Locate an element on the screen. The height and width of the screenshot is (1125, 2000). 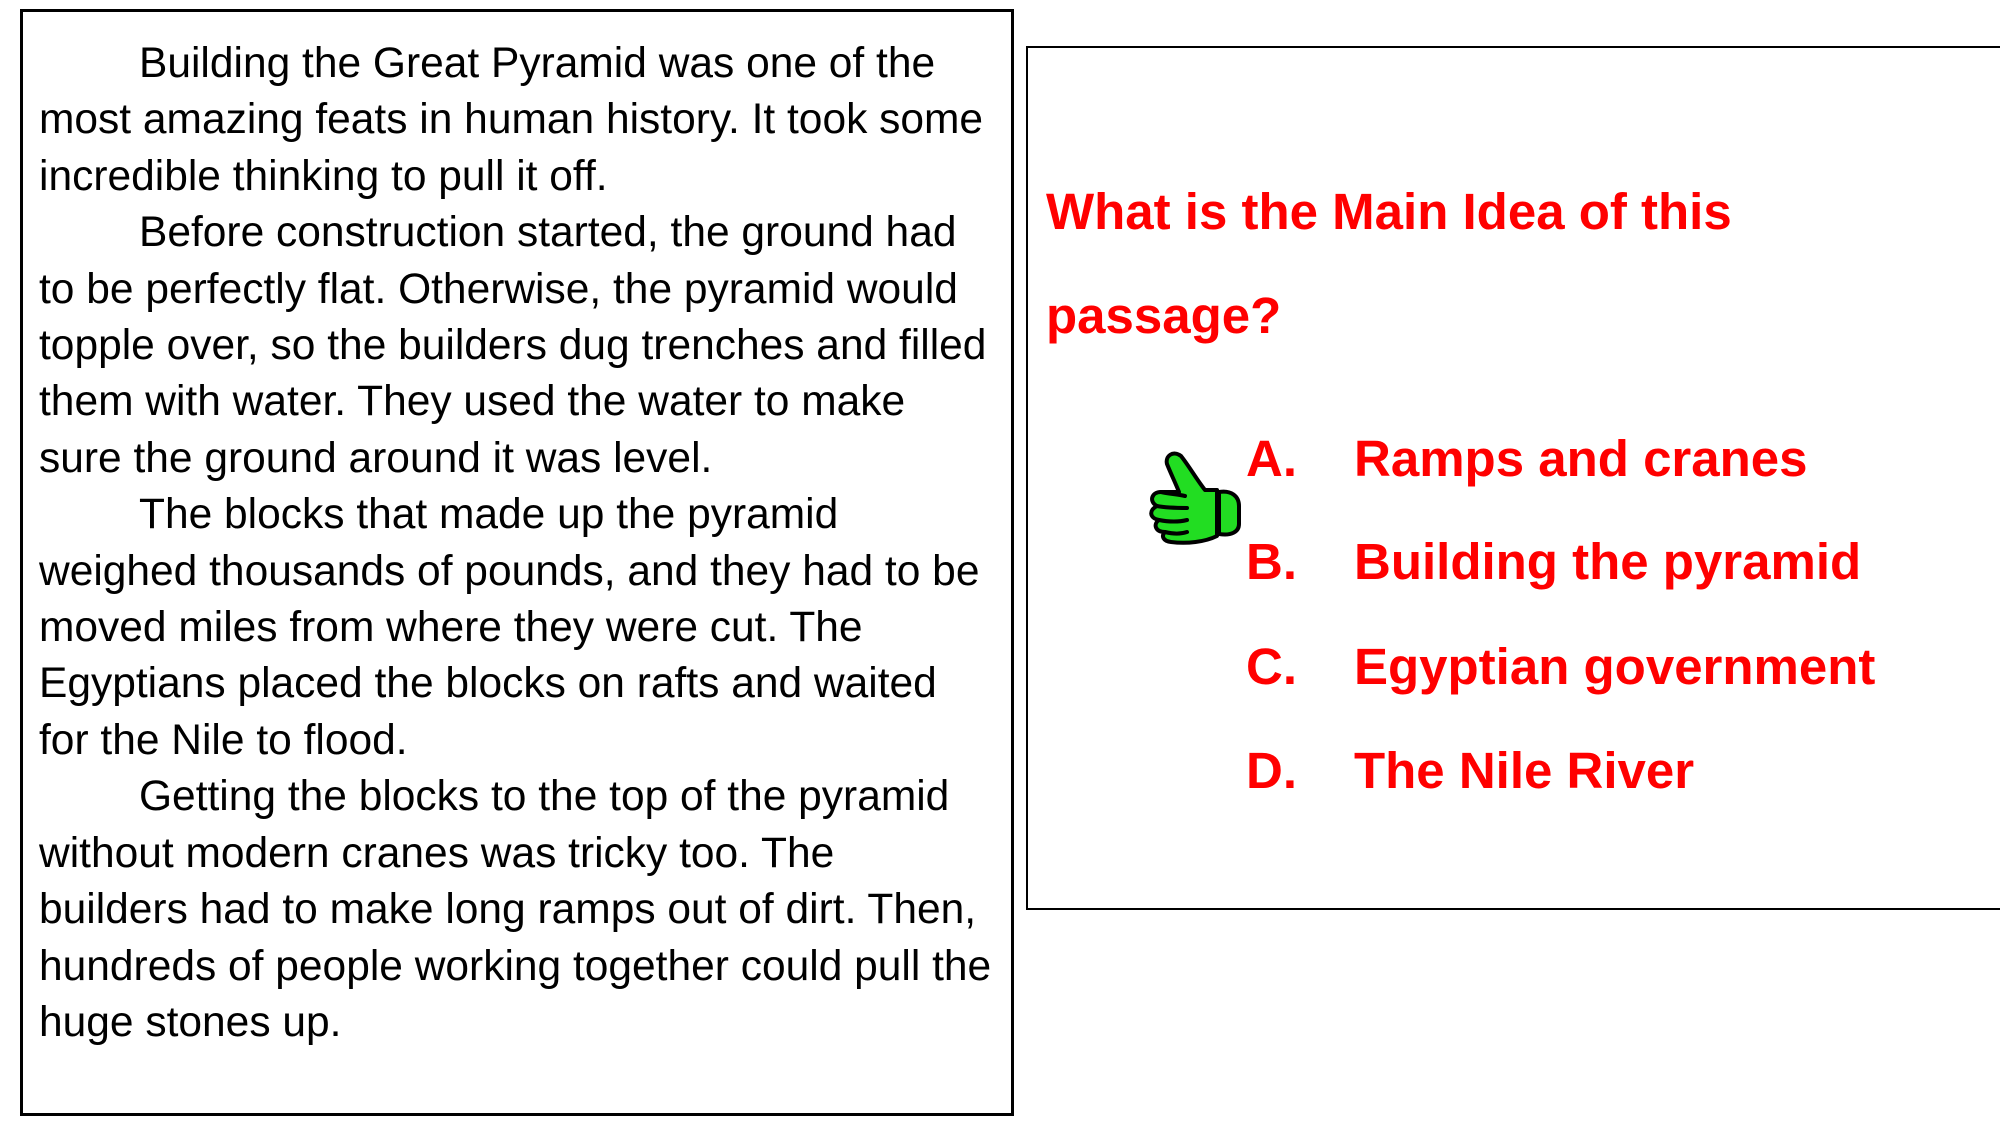
answer-option-d: D. The Nile River is located at coordinates (1470, 771).